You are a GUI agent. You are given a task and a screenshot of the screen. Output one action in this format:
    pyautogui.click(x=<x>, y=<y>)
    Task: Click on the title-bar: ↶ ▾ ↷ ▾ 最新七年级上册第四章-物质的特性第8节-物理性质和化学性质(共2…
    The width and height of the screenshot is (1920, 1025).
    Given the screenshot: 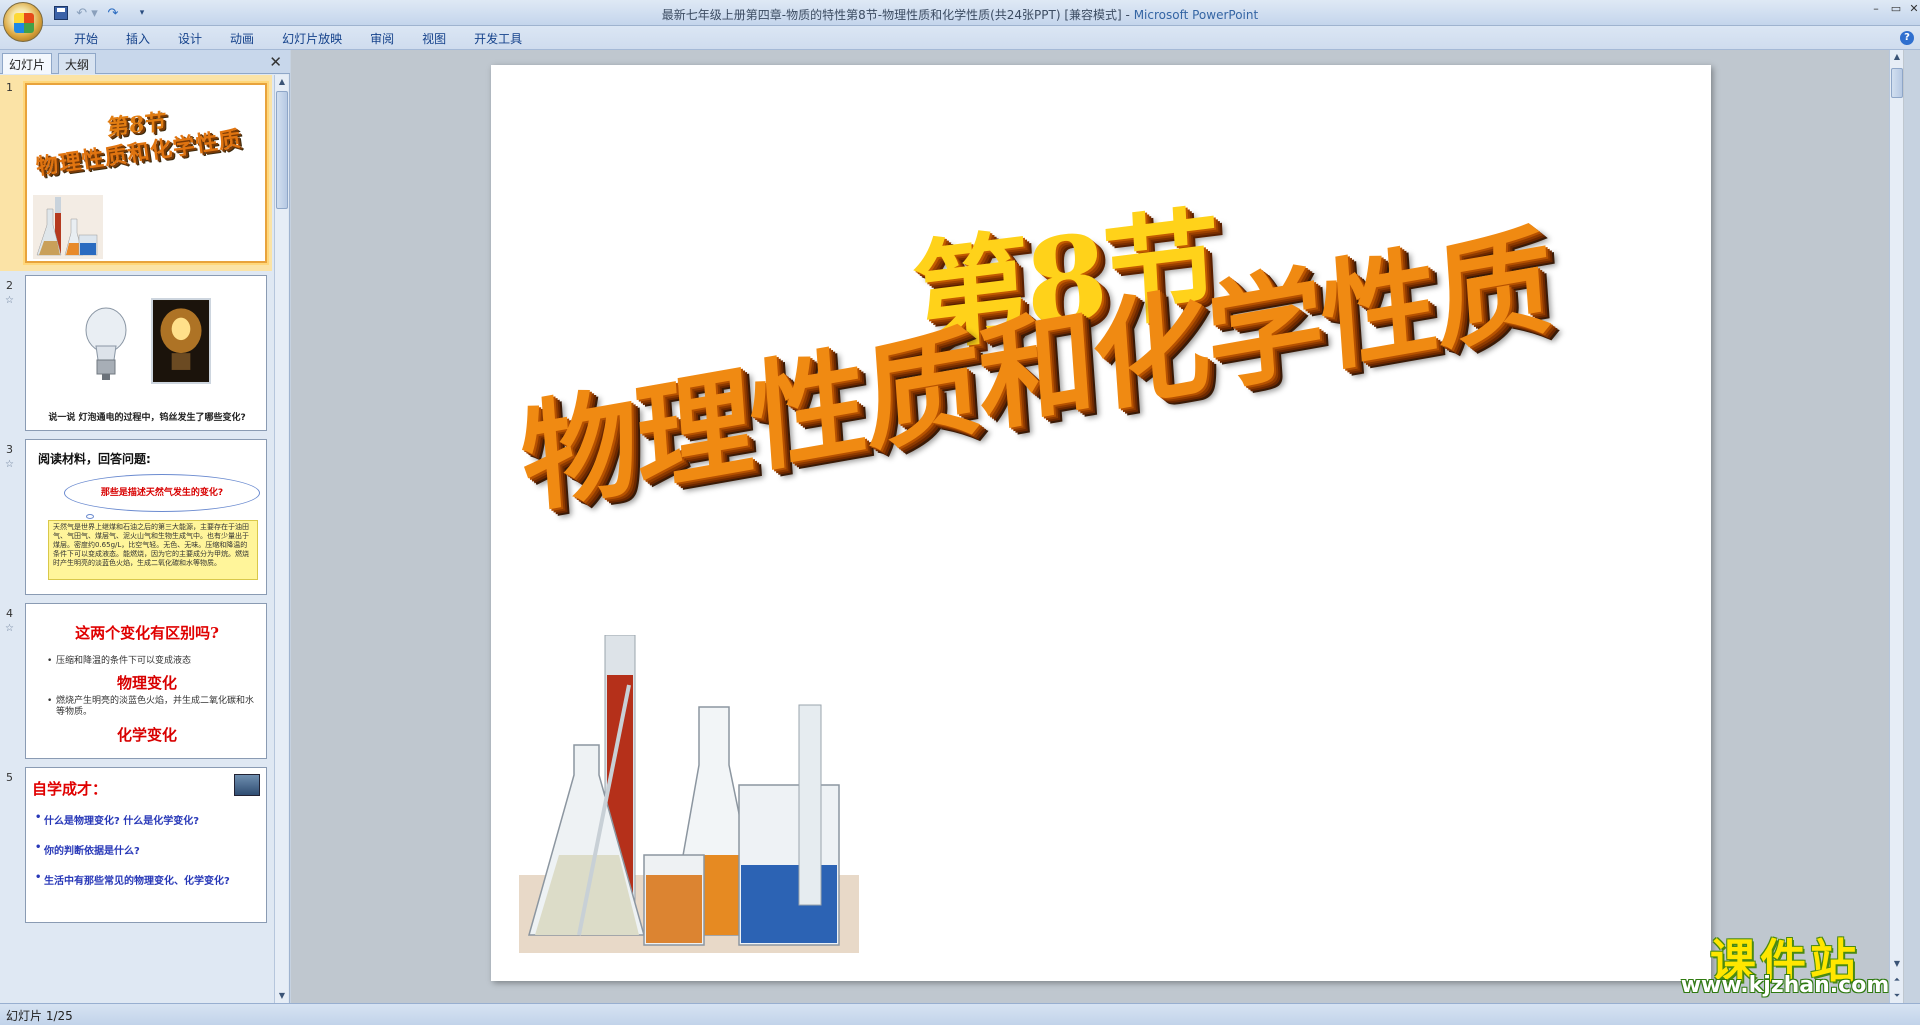 What is the action you would take?
    pyautogui.click(x=960, y=21)
    